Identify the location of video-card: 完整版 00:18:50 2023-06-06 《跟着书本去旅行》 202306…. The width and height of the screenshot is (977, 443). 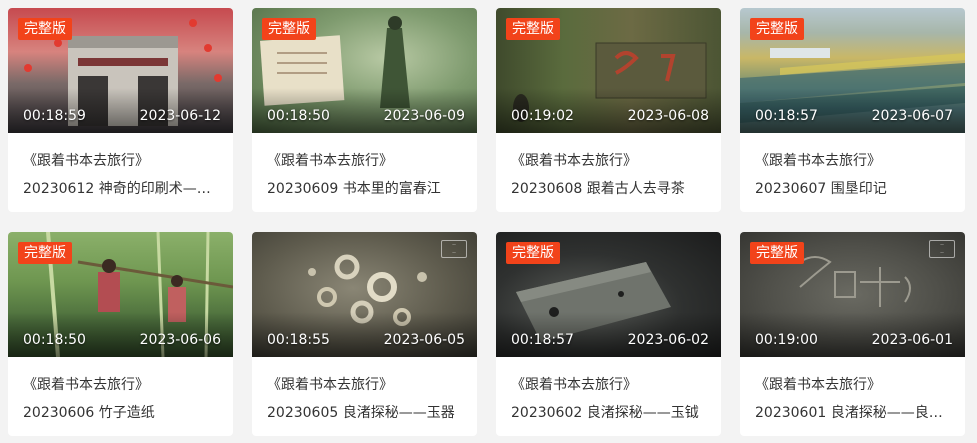
(120, 334).